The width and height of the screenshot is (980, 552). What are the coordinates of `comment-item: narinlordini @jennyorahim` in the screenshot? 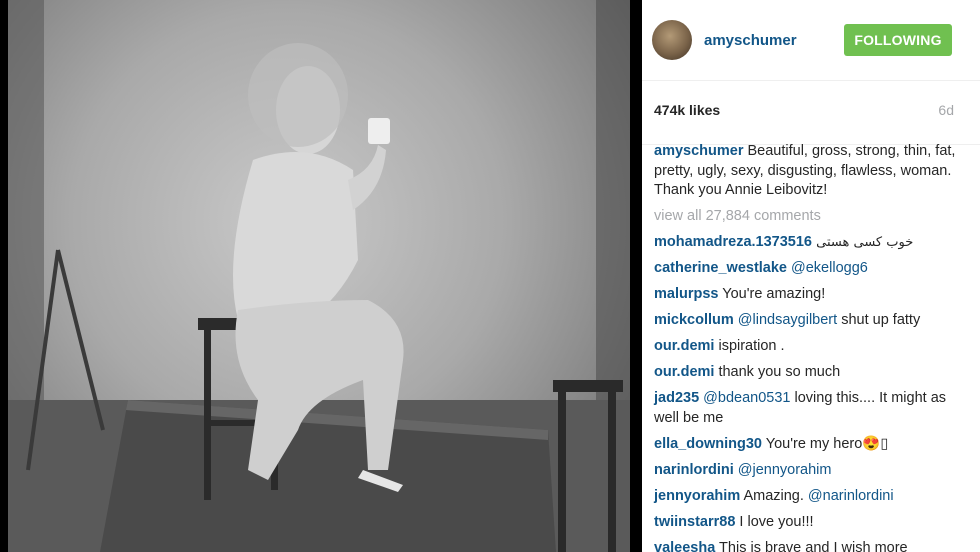 It's located at (809, 471).